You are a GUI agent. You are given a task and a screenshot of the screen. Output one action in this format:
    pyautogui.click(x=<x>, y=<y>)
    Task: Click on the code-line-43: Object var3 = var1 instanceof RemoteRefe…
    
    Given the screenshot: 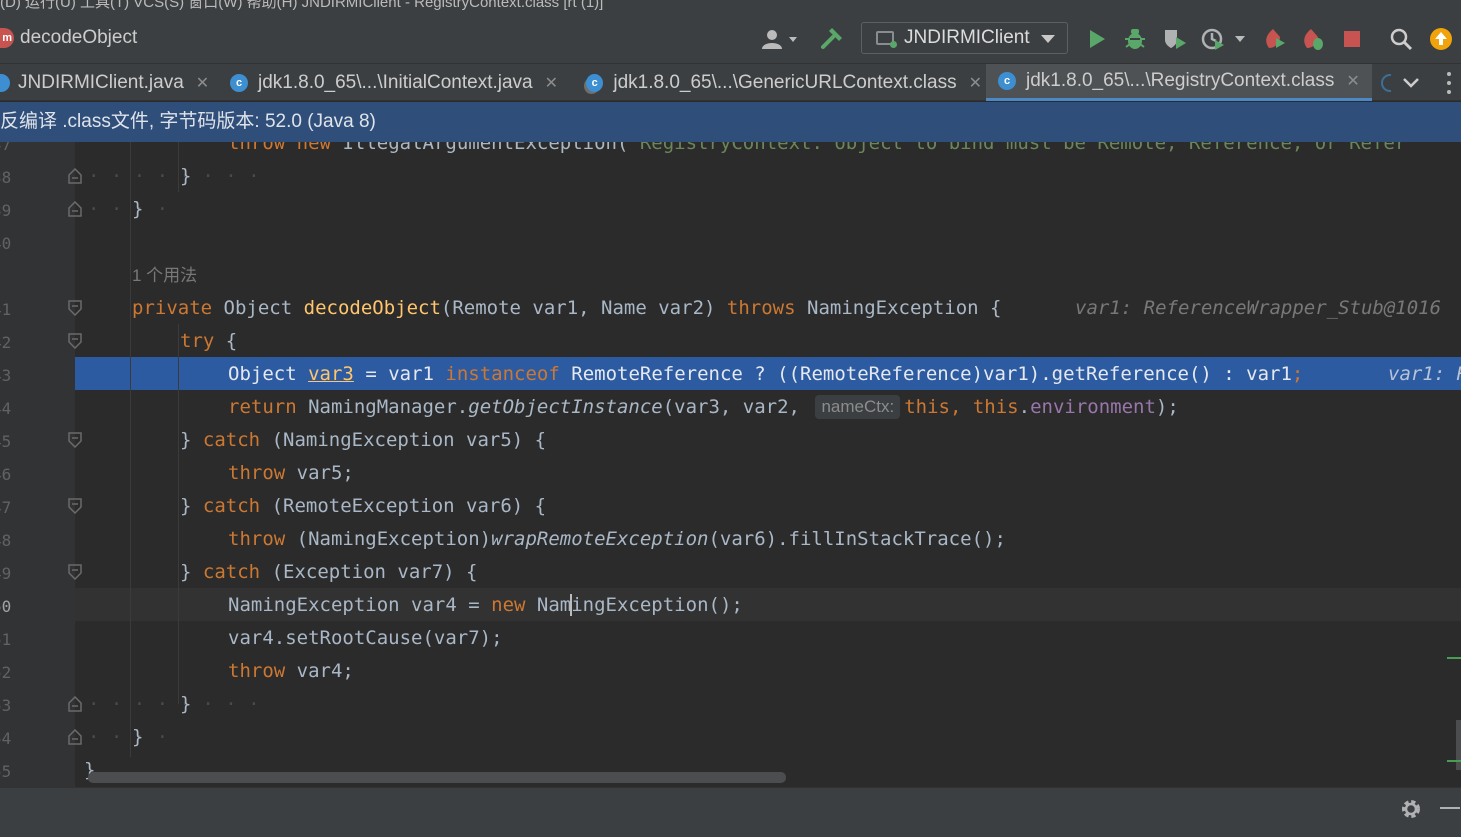 What is the action you would take?
    pyautogui.click(x=730, y=374)
    